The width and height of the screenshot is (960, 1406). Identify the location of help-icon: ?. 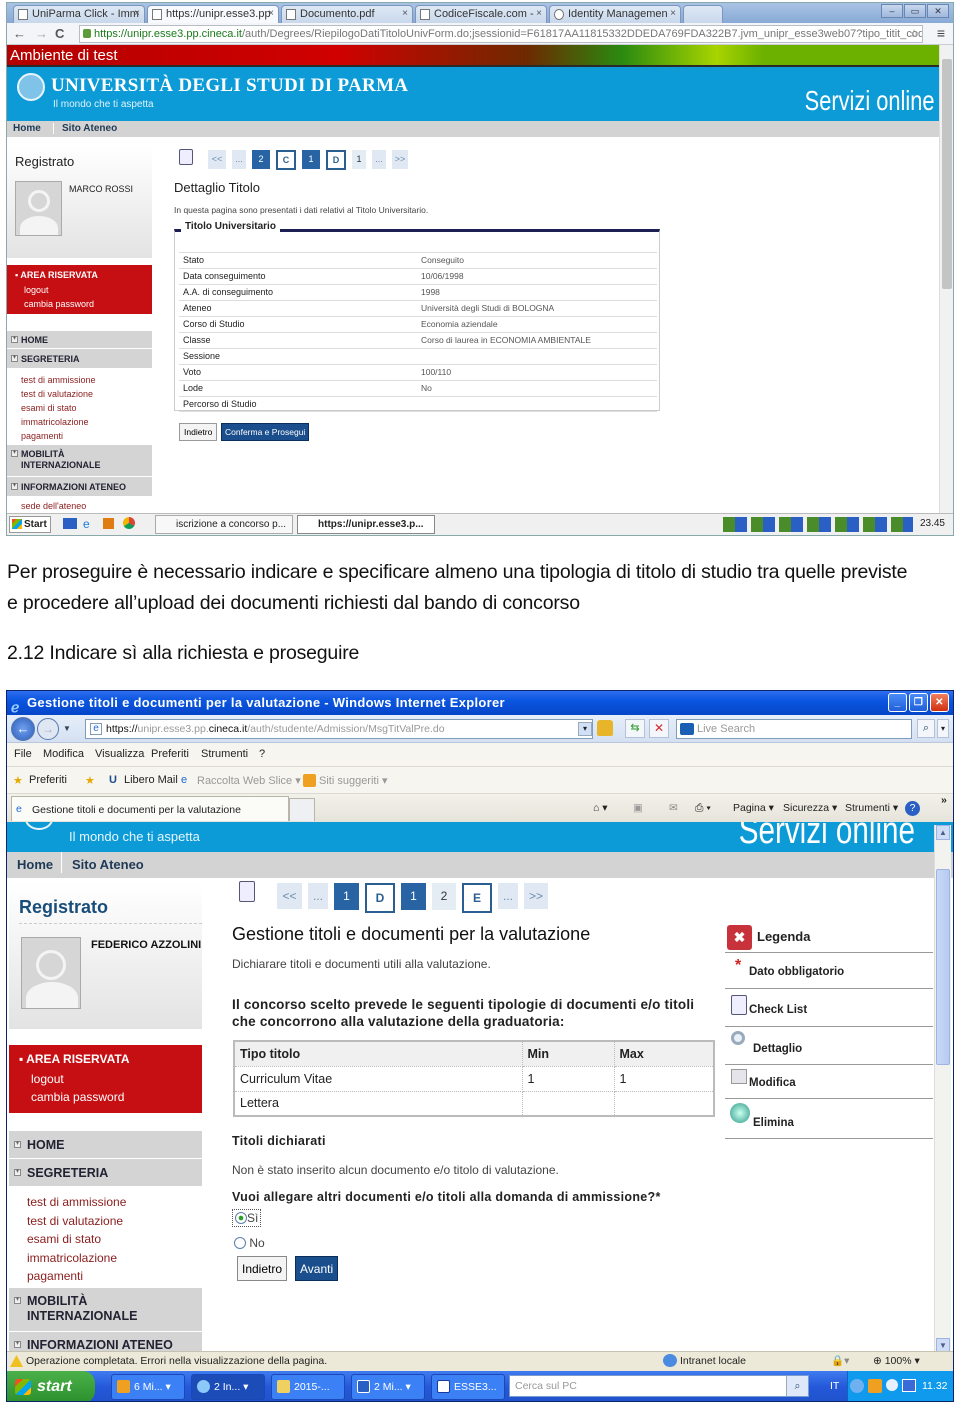
(912, 808).